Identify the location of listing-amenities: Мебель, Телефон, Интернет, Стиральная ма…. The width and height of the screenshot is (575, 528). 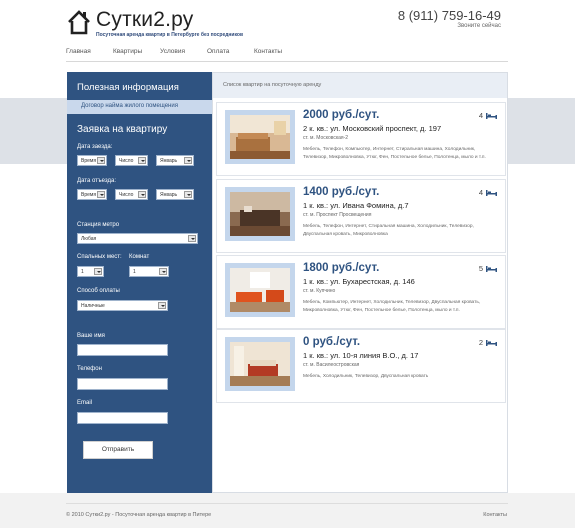
(388, 230).